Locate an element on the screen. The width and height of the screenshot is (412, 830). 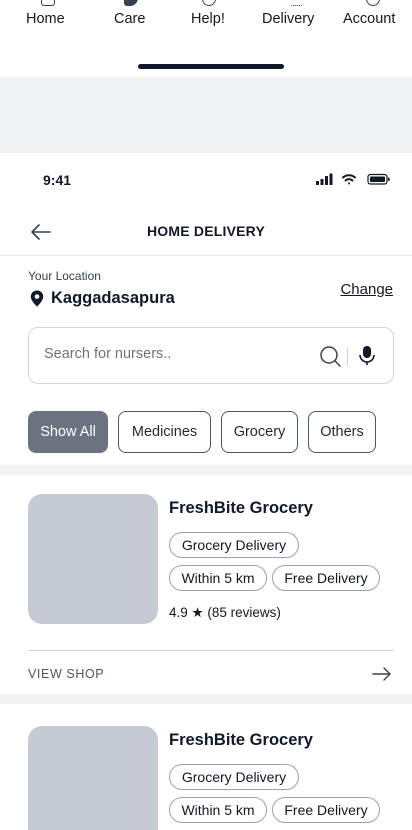
page-title: HOME DELIVERY is located at coordinates (206, 231).